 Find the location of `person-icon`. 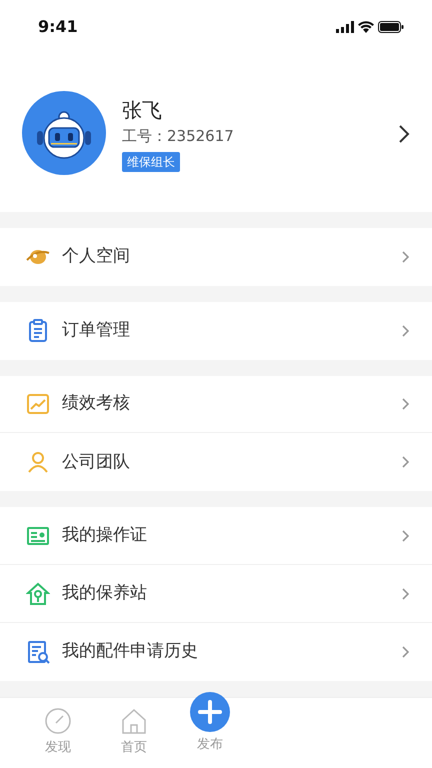

person-icon is located at coordinates (38, 462).